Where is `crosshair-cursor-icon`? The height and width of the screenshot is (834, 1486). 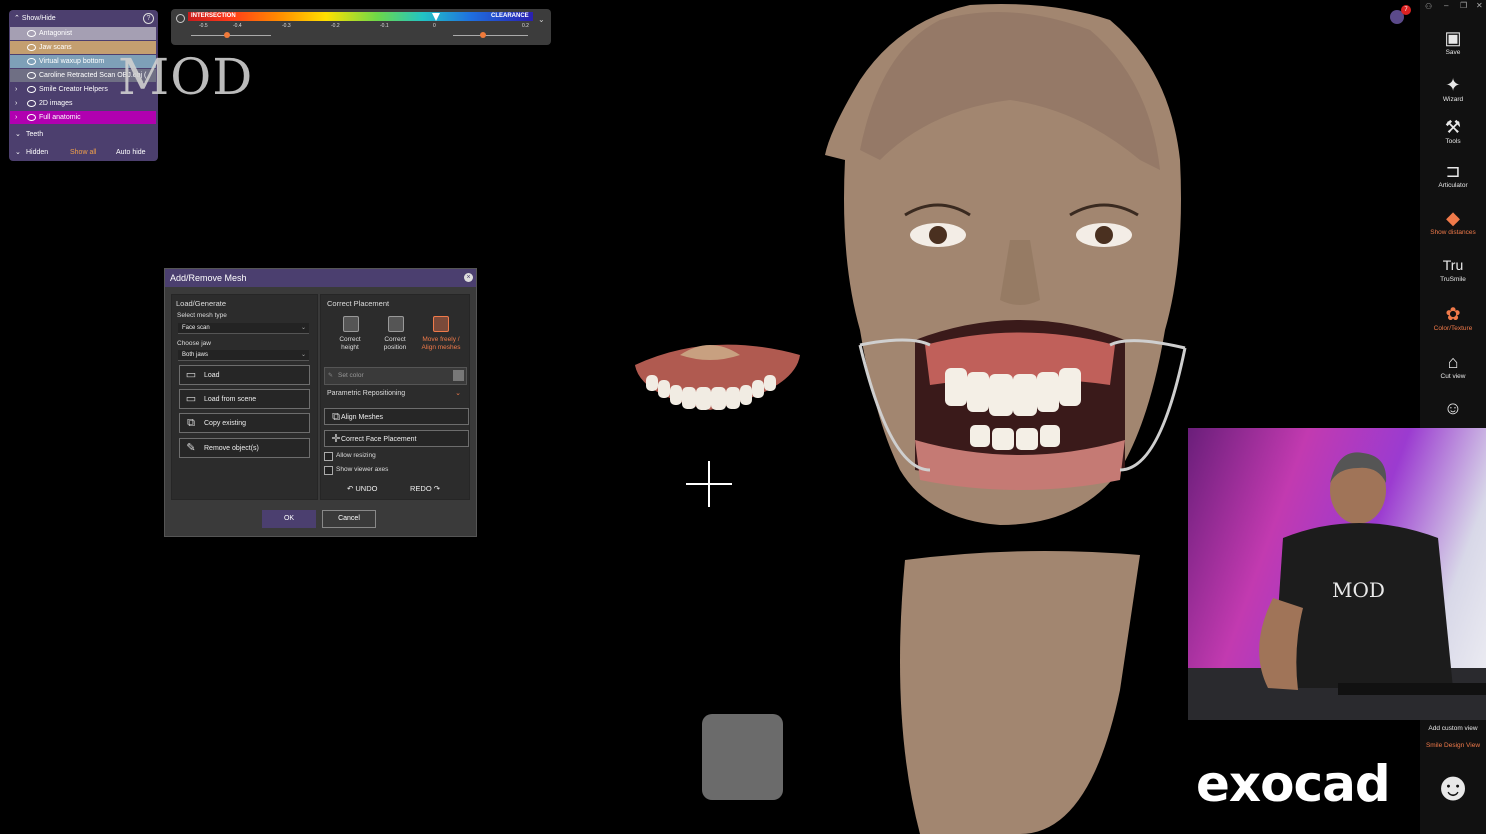 crosshair-cursor-icon is located at coordinates (709, 484).